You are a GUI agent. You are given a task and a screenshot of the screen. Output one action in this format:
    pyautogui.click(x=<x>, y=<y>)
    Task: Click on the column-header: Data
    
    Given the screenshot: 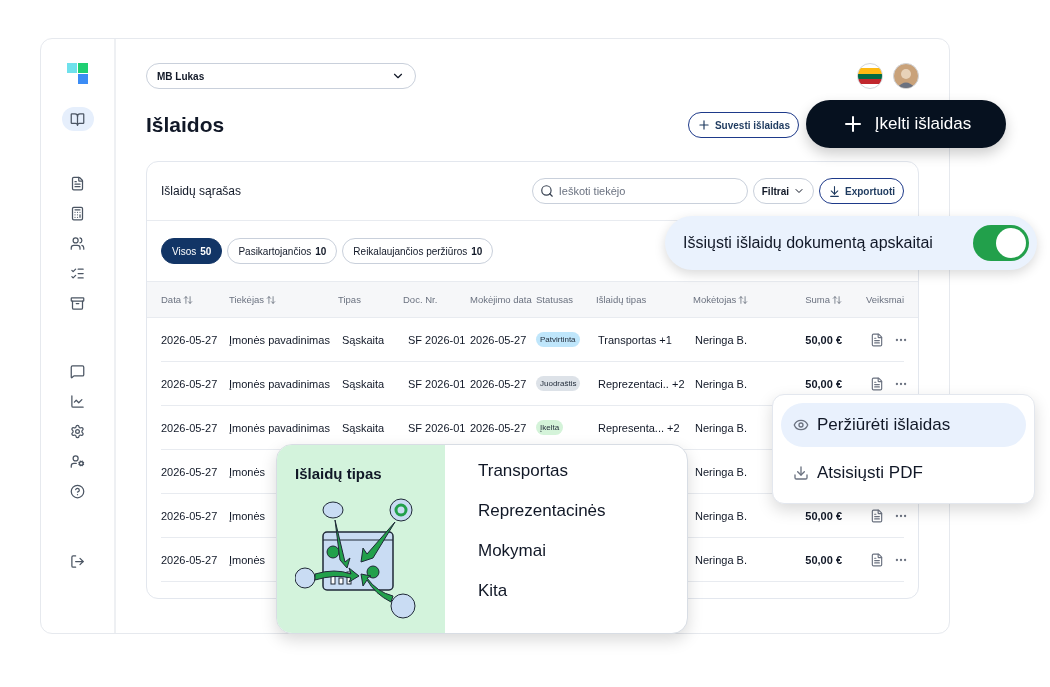 What is the action you would take?
    pyautogui.click(x=195, y=299)
    